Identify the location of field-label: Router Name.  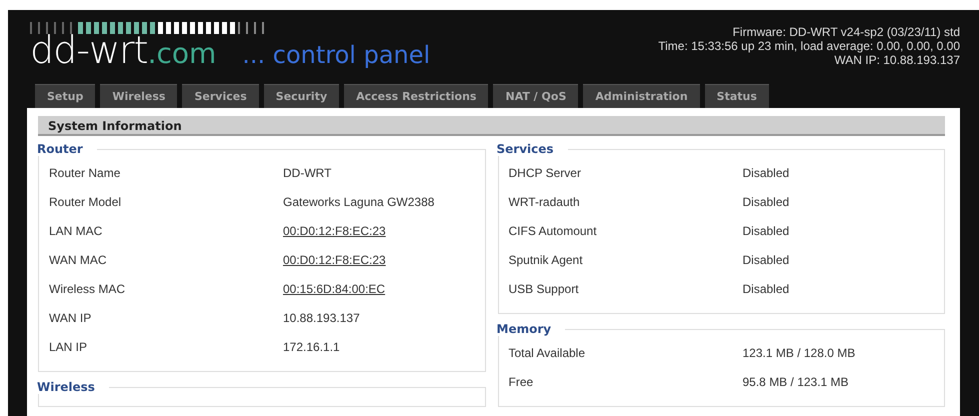
(85, 173).